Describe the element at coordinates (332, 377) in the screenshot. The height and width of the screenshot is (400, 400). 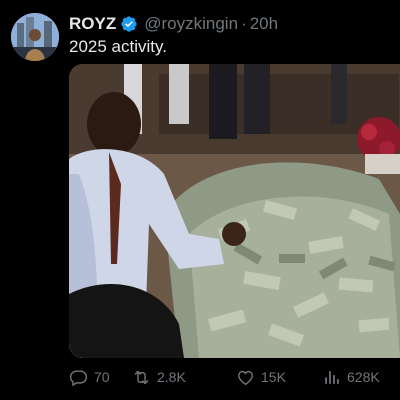
I see `views-chart-icon` at that location.